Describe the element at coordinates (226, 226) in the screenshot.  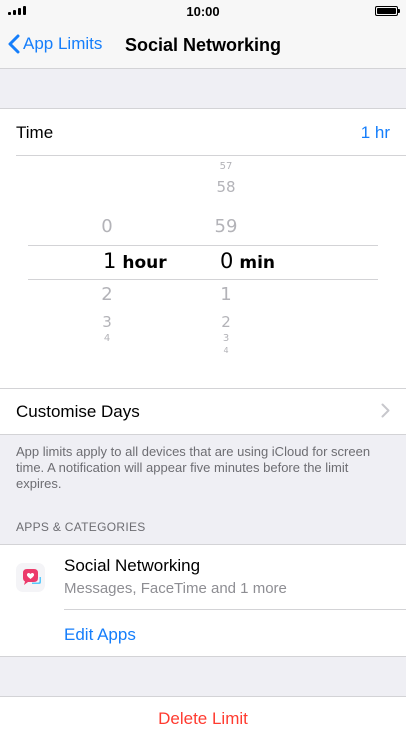
I see `picker-minute-option: 59` at that location.